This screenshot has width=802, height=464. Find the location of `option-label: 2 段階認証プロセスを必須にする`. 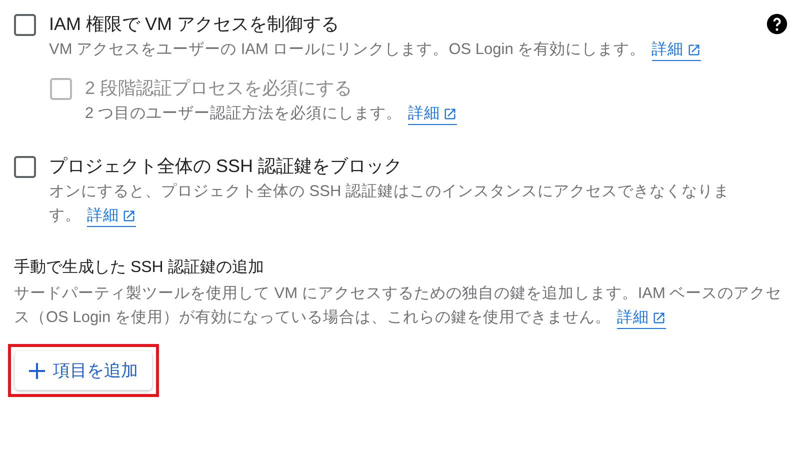

option-label: 2 段階認証プロセスを必須にする is located at coordinates (218, 88).